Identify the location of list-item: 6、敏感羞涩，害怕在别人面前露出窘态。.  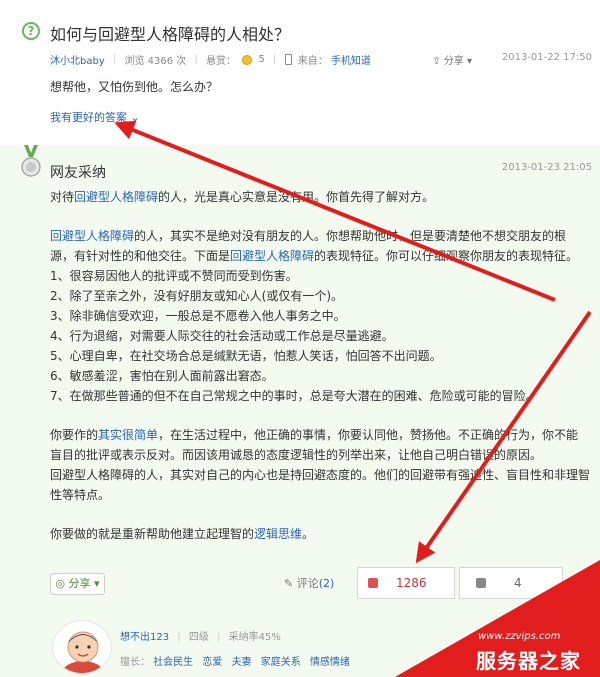
(162, 376).